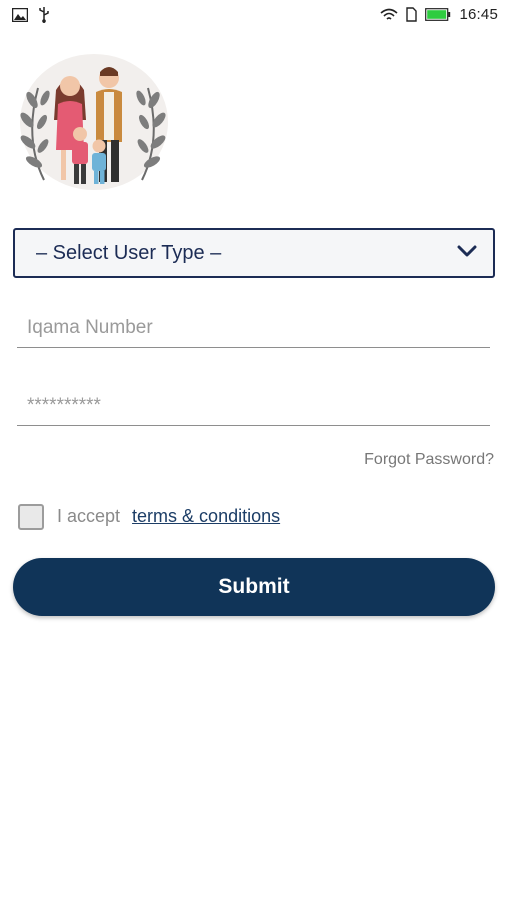 The image size is (506, 900). What do you see at coordinates (253, 16) in the screenshot?
I see `status-bar: 16:45` at bounding box center [253, 16].